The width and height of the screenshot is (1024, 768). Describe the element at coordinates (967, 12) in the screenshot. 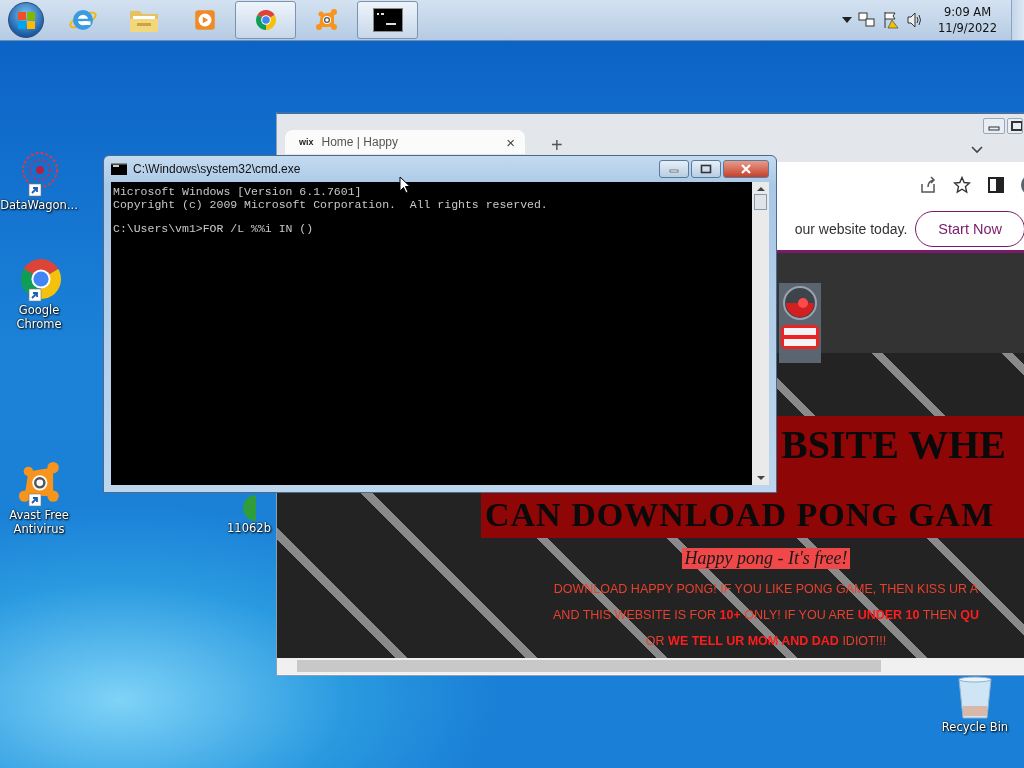

I see `clock-time: 9:09 AM` at that location.